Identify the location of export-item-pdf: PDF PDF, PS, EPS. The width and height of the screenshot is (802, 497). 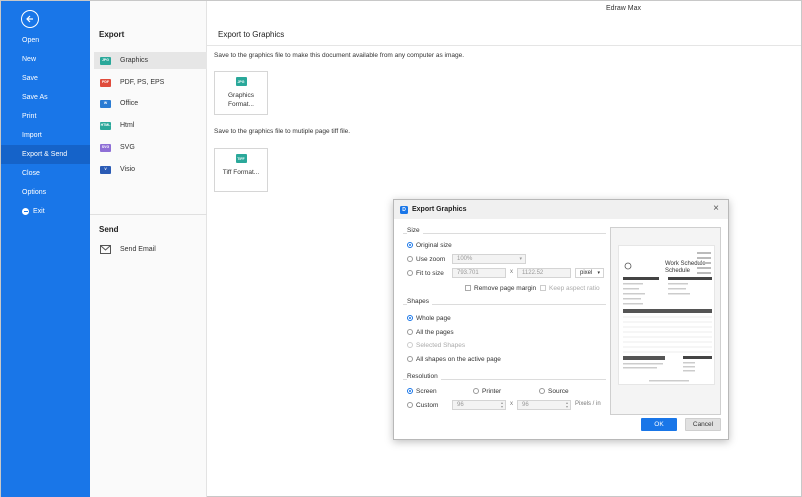
(150, 82).